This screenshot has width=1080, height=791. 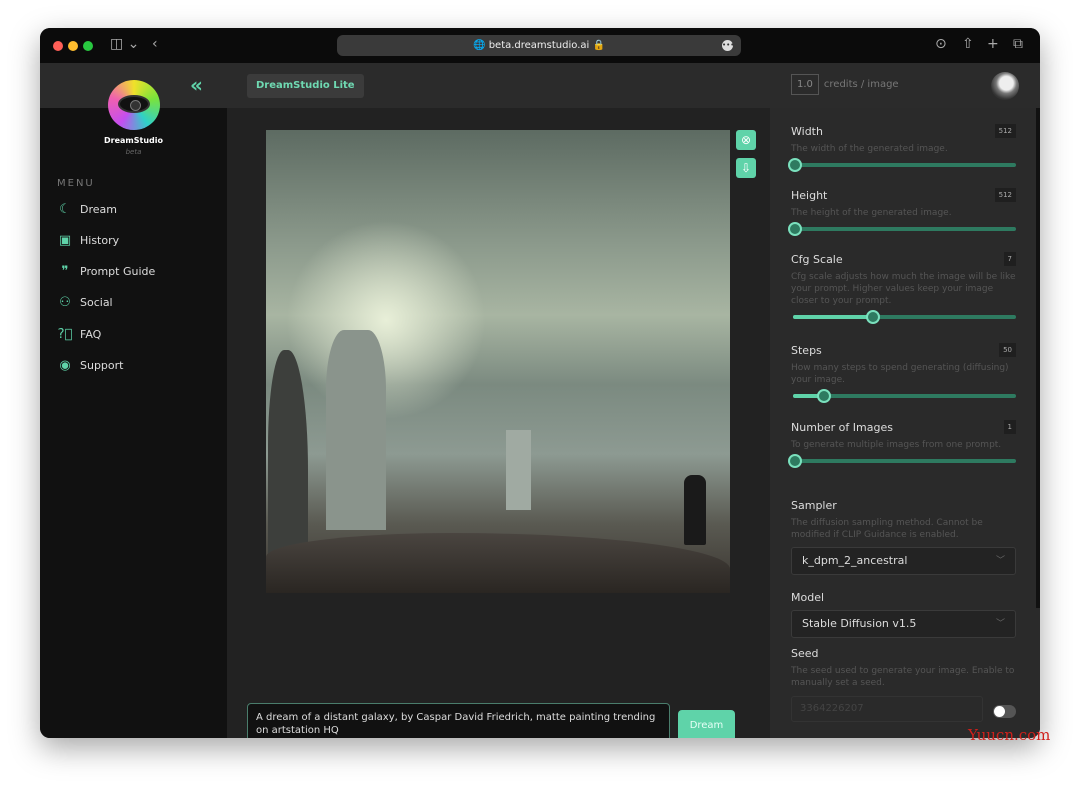 I want to click on avatar, so click(x=1005, y=86).